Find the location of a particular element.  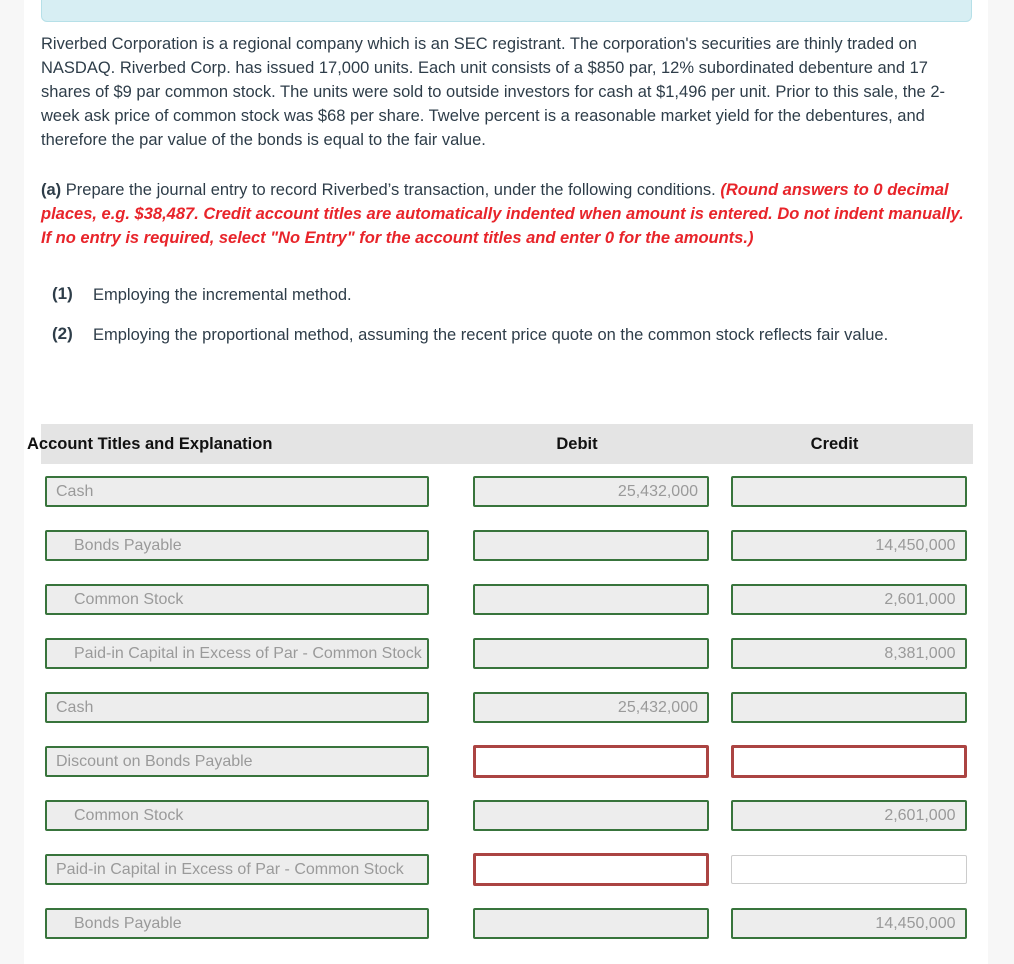

column-header-account-titles: Account Titles and Explanation is located at coordinates (150, 443).